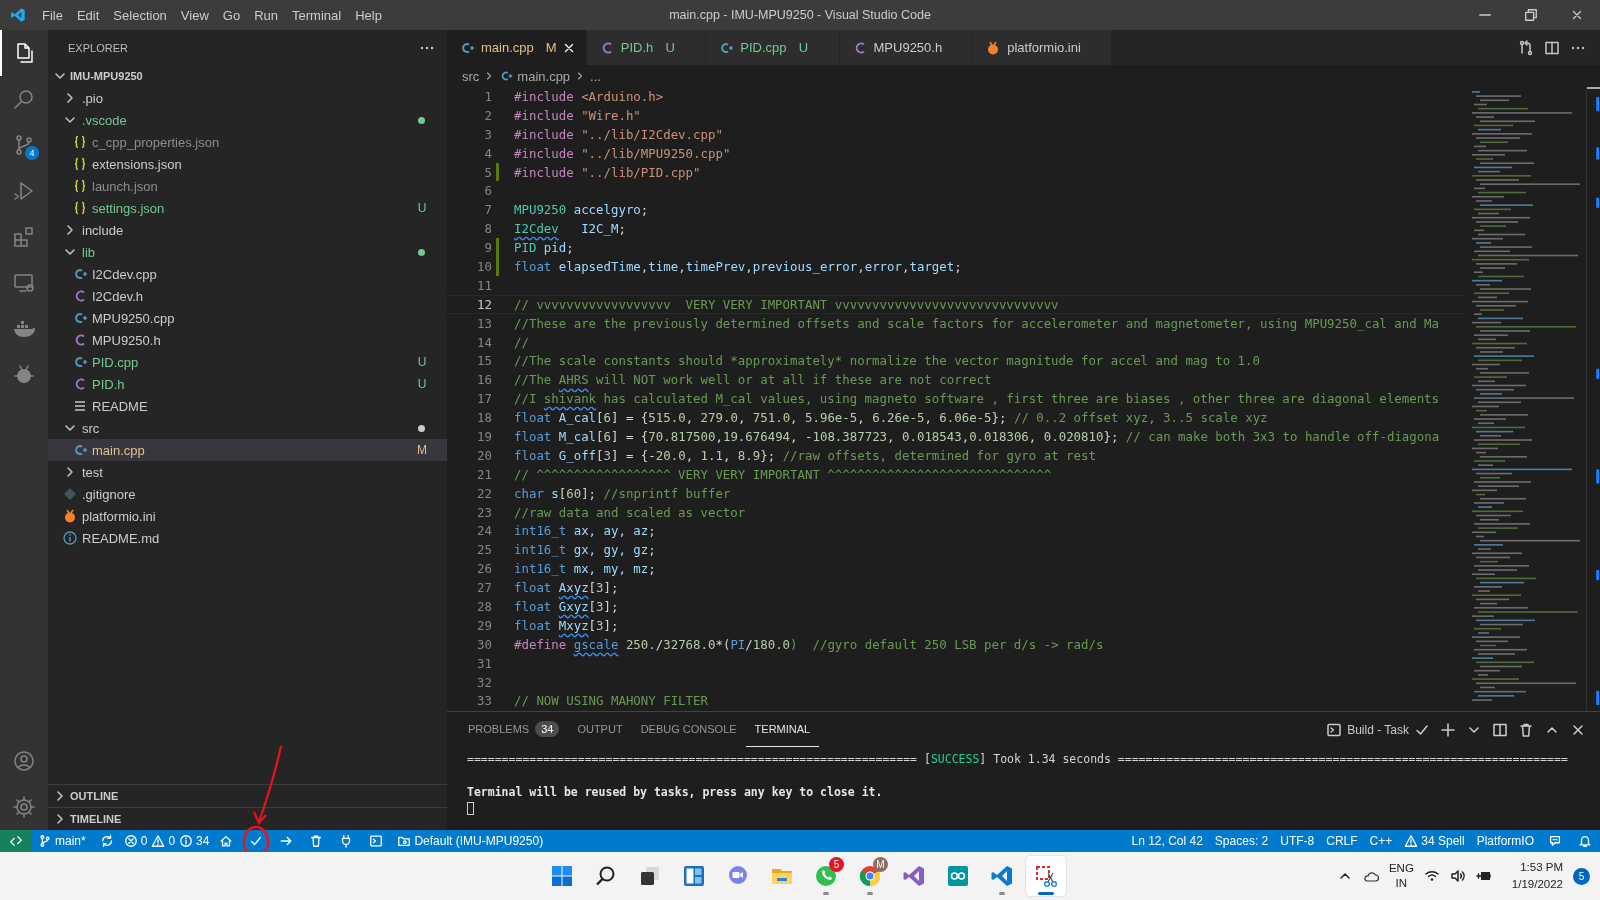 The image size is (1600, 900). I want to click on speaker-icon, so click(1457, 876).